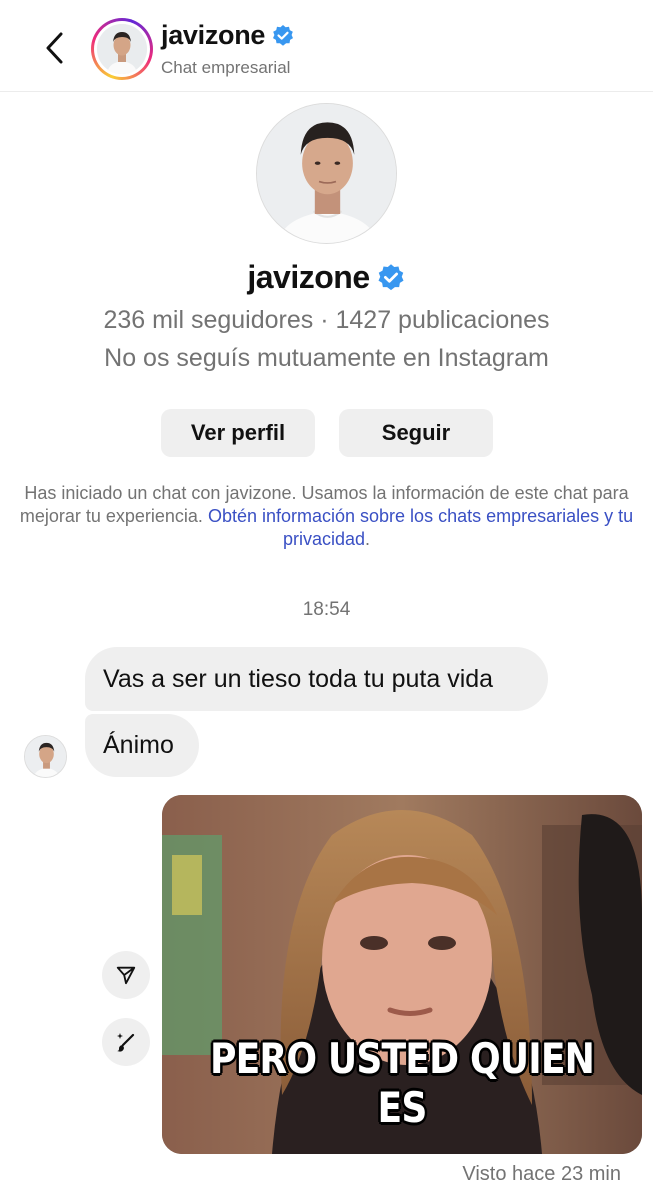 This screenshot has height=1199, width=653. I want to click on ai-edit-button, so click(126, 1042).